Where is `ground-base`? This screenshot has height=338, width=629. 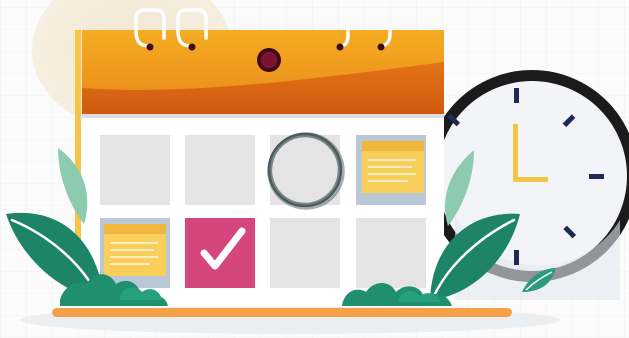 ground-base is located at coordinates (282, 312).